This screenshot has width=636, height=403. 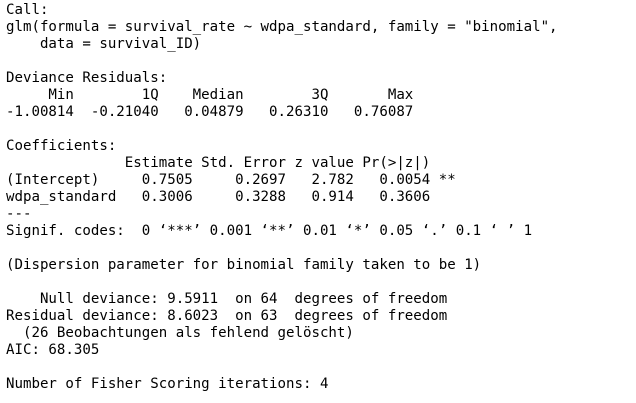 I want to click on deviance-residuals-heading: Deviance Residuals:, so click(x=87, y=78).